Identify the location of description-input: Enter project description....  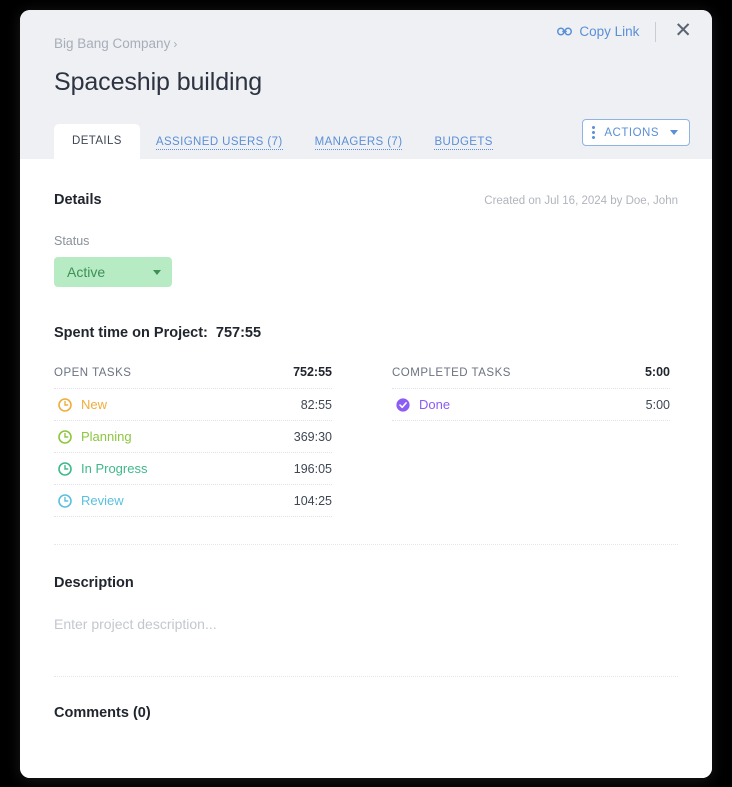
(366, 624).